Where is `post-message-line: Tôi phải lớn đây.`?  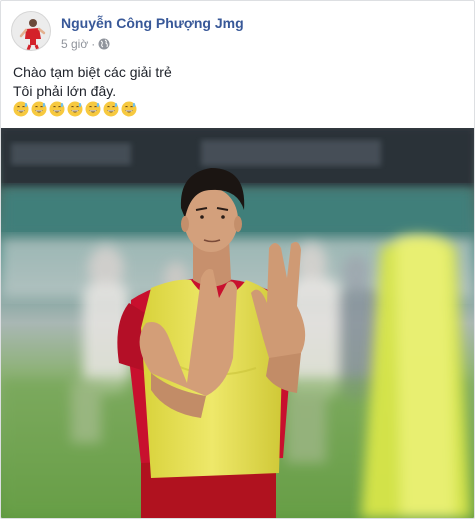
post-message-line: Tôi phải lớn đây. is located at coordinates (65, 91).